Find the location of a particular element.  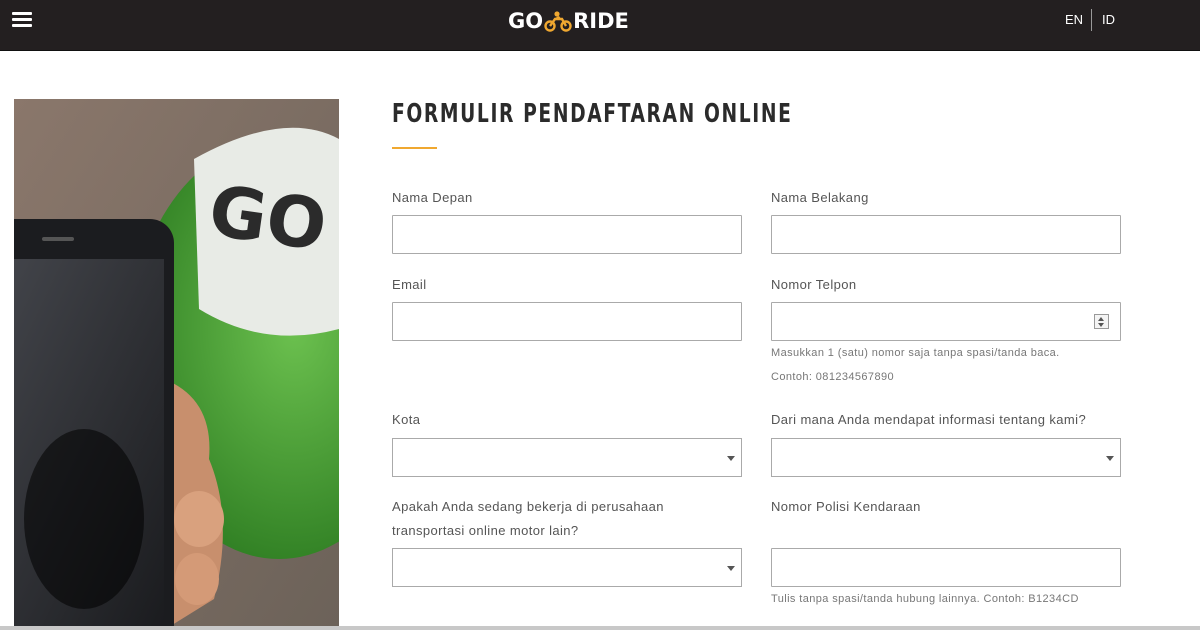

city-label: Kota is located at coordinates (406, 419).